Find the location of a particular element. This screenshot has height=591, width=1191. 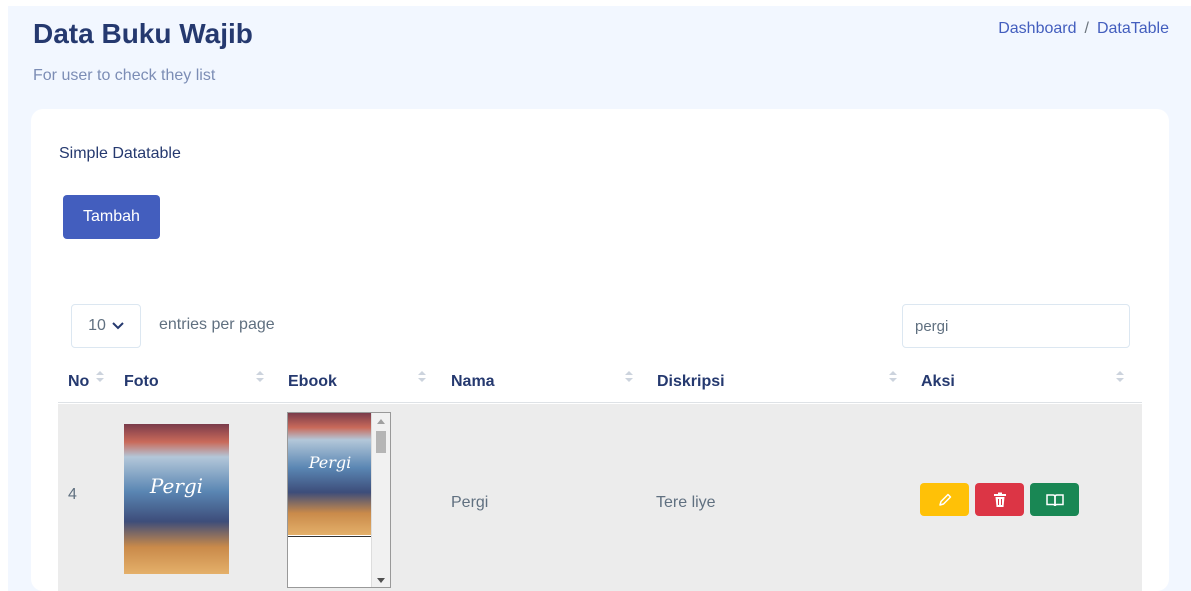

breadcrumb-link-dashboard: Dashboard is located at coordinates (1037, 29).